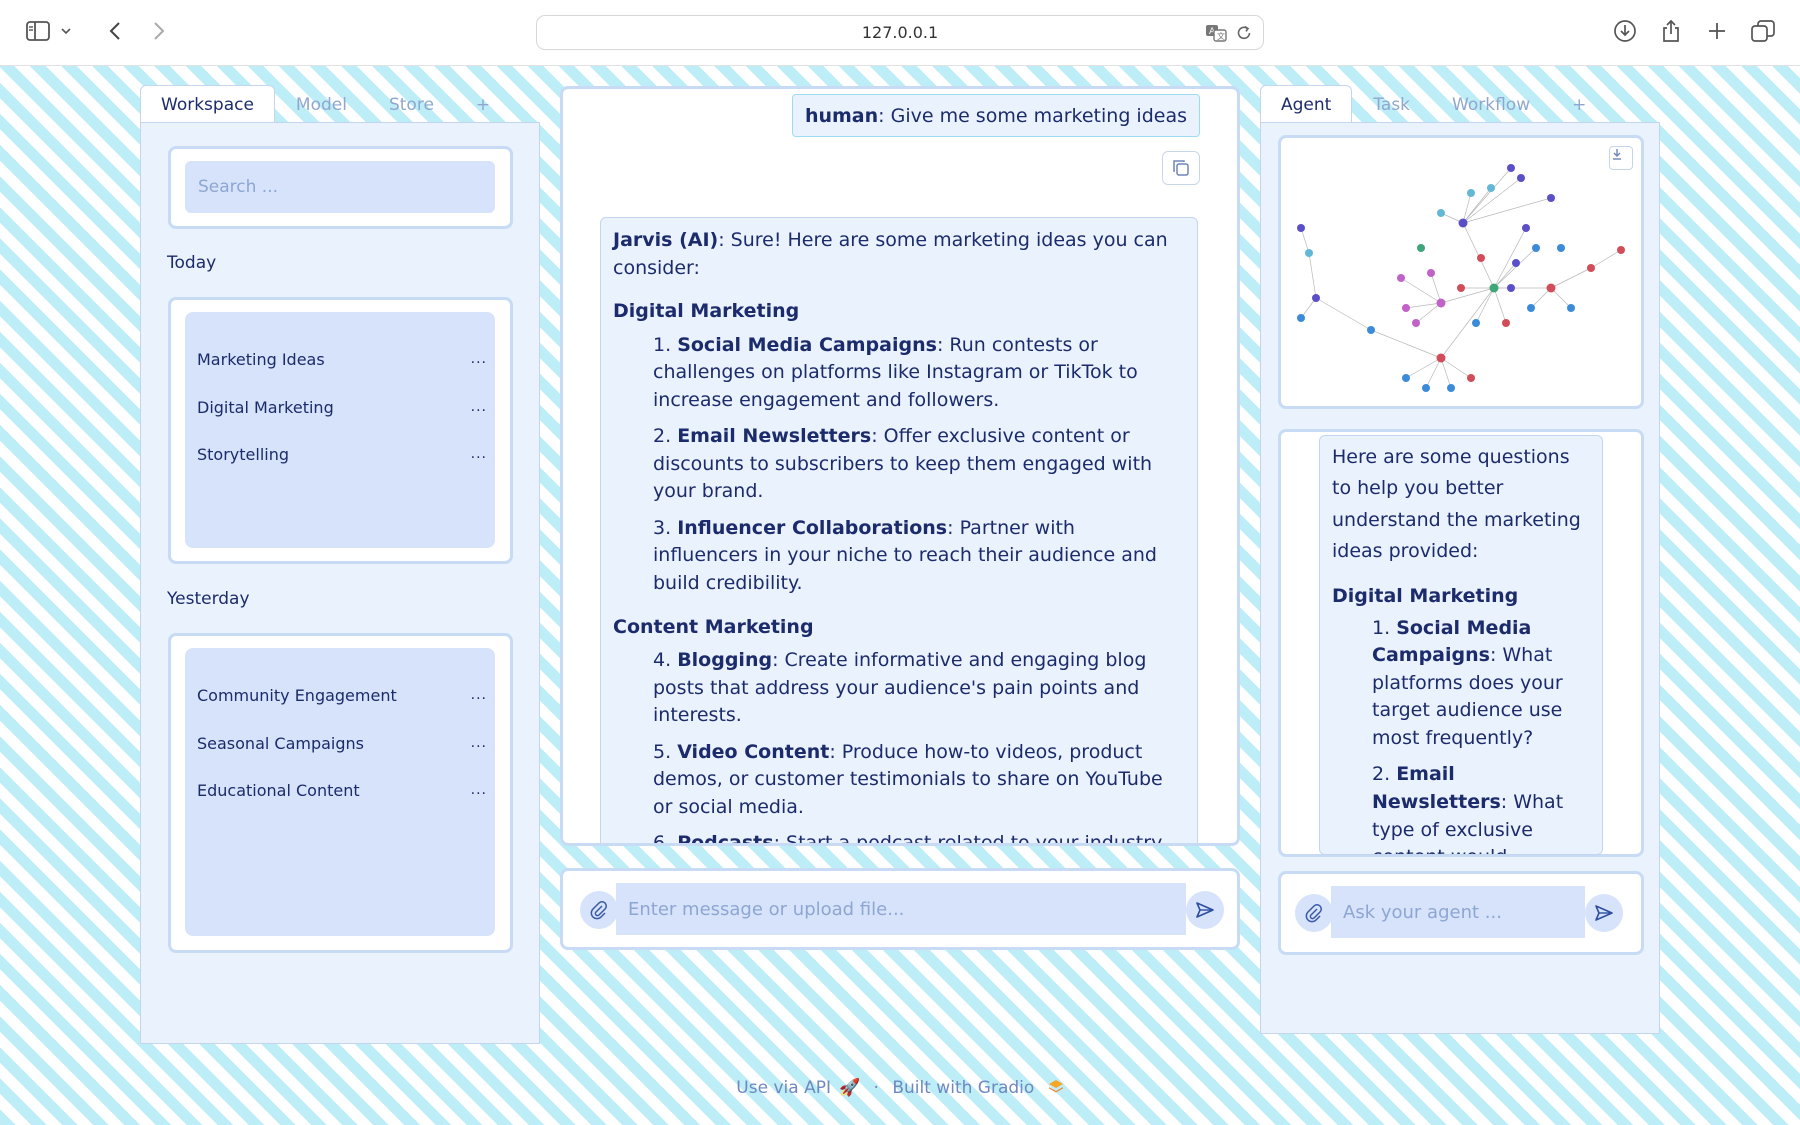  Describe the element at coordinates (1216, 35) in the screenshot. I see `translate-icon: A文` at that location.